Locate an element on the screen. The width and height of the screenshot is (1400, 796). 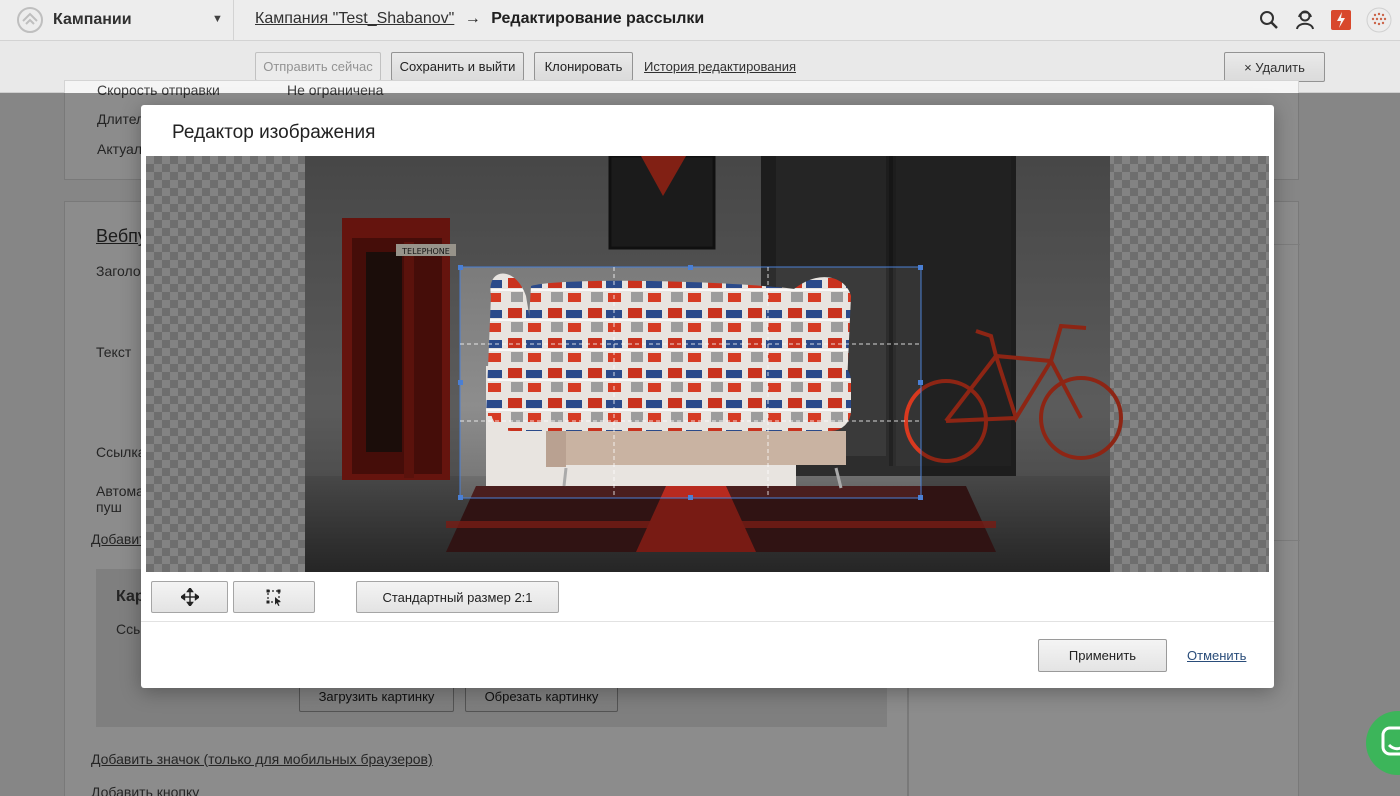
crop-select-icon is located at coordinates (273, 597).